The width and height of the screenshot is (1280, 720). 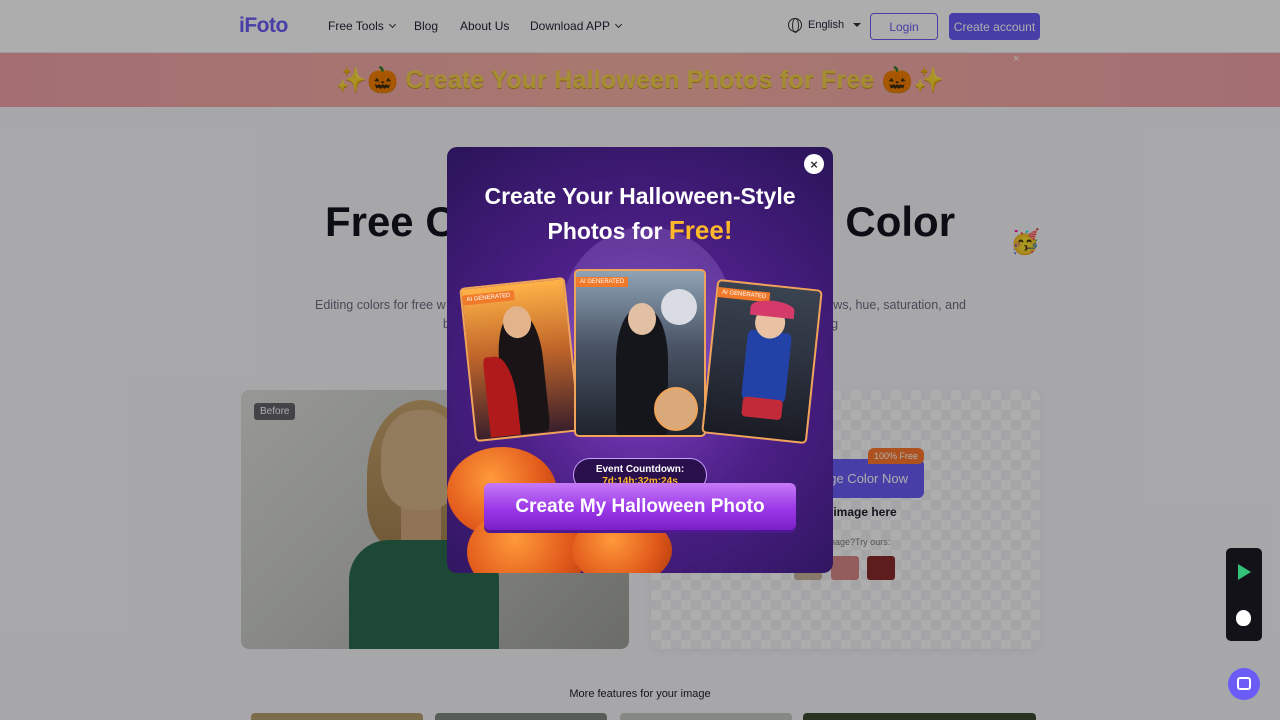 I want to click on figure-jacket, so click(x=766, y=366).